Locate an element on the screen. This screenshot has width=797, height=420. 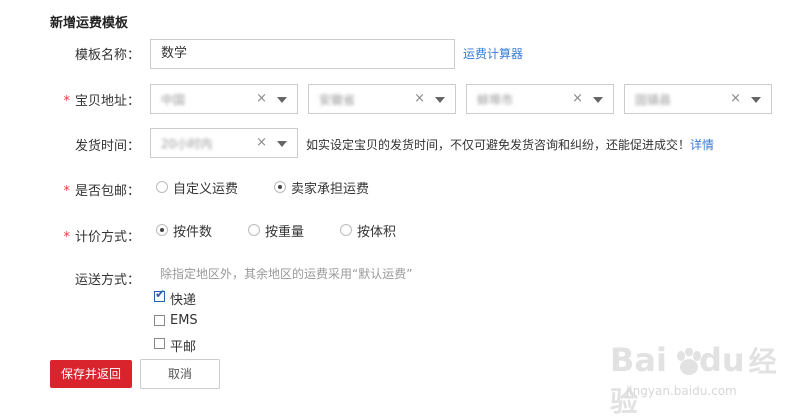
county-value: 固镇县 is located at coordinates (653, 100).